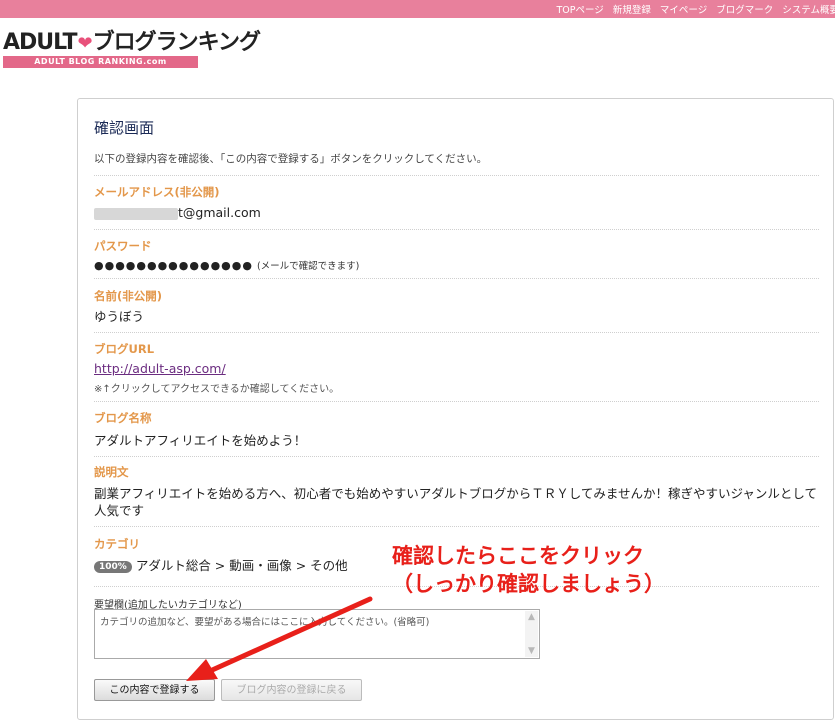  I want to click on nav-mypage: マイページ, so click(683, 10).